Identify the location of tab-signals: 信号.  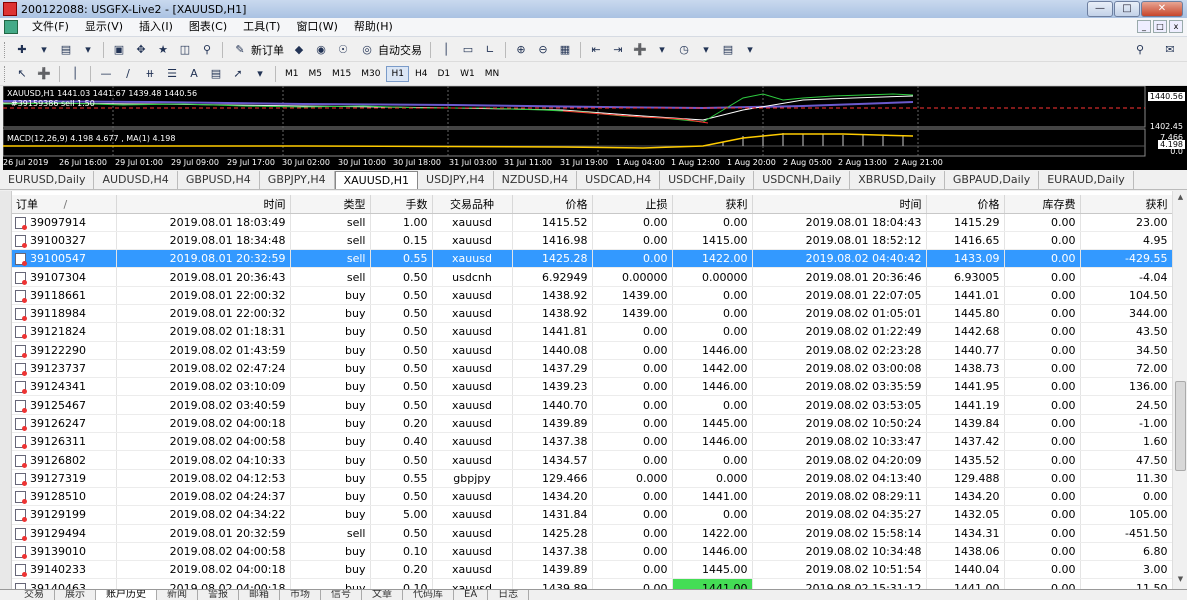
(341, 595).